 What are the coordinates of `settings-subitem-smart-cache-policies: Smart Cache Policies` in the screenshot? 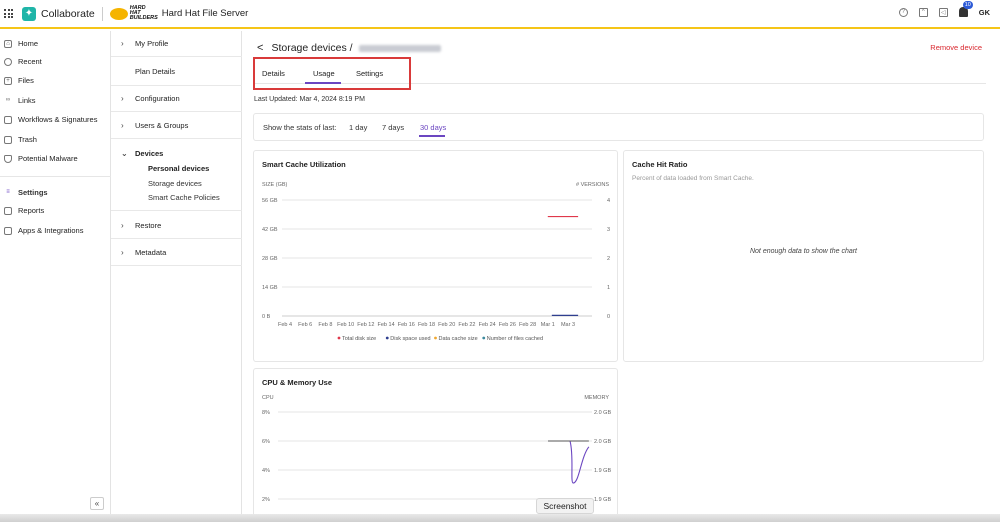 It's located at (184, 197).